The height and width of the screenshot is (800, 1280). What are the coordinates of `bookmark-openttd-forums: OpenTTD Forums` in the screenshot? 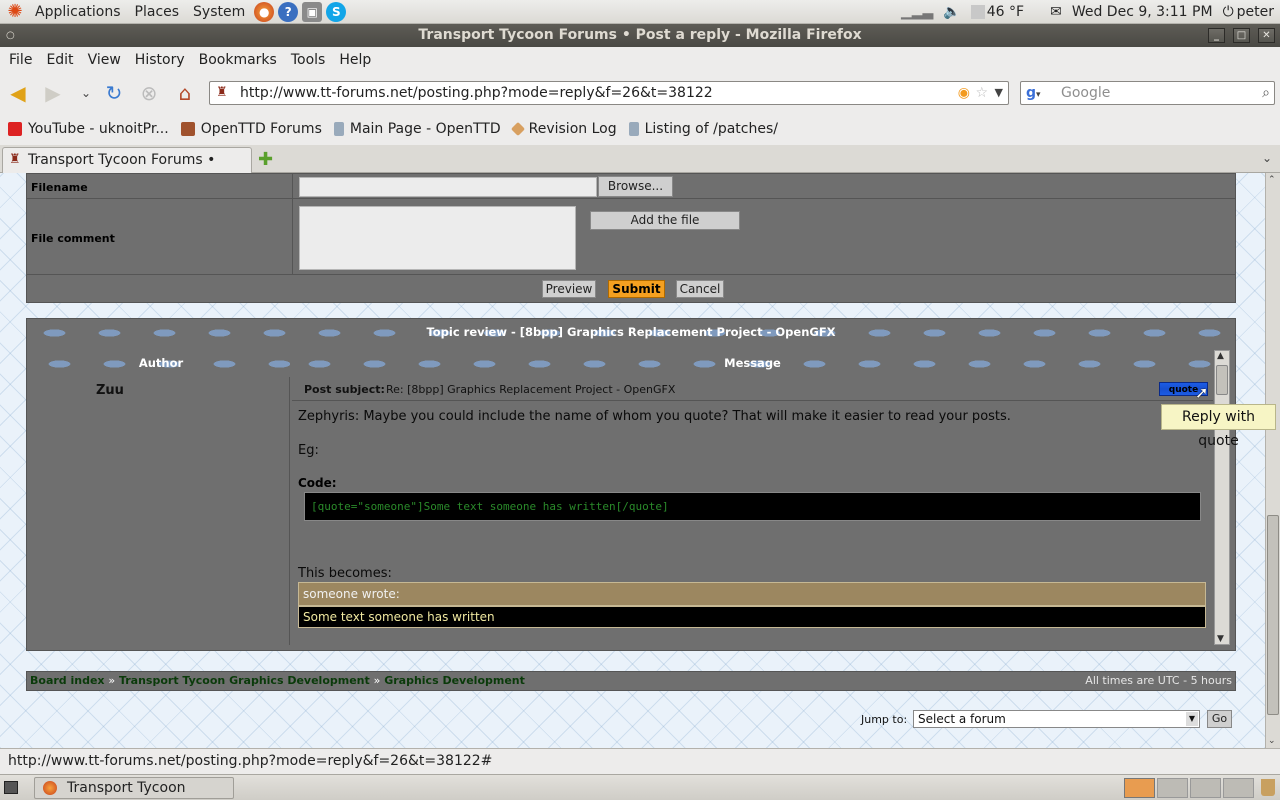 It's located at (251, 129).